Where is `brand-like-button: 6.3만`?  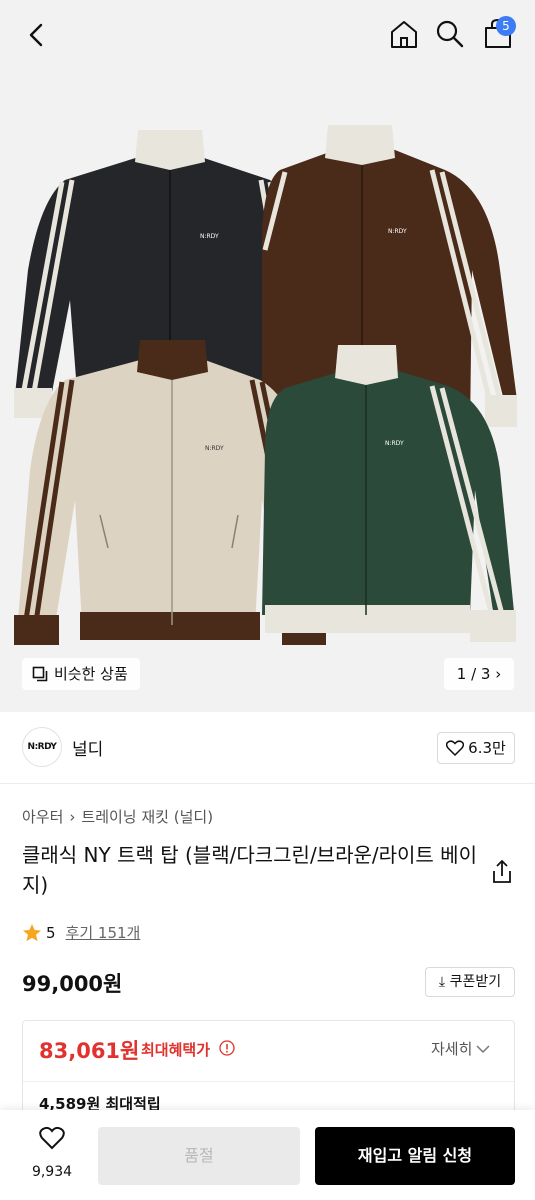
brand-like-button: 6.3만 is located at coordinates (476, 748).